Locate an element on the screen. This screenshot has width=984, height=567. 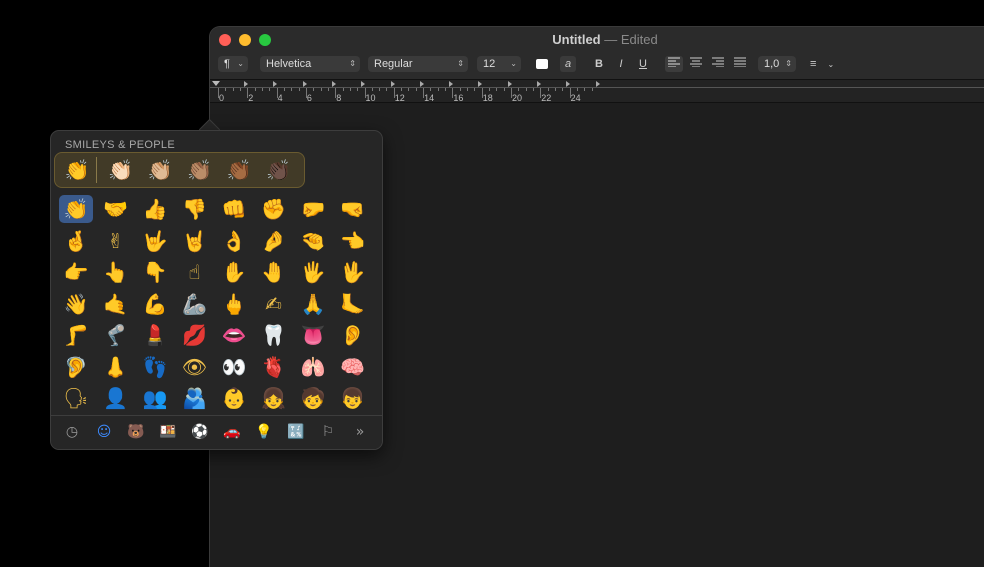
emoji-cell: 💪 is located at coordinates (155, 304).